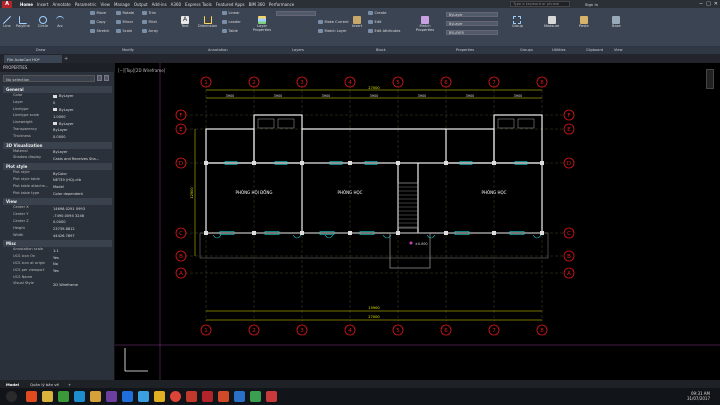 Image resolution: width=720 pixels, height=405 pixels. What do you see at coordinates (149, 22) in the screenshot?
I see `fillet-button: Fillet` at bounding box center [149, 22].